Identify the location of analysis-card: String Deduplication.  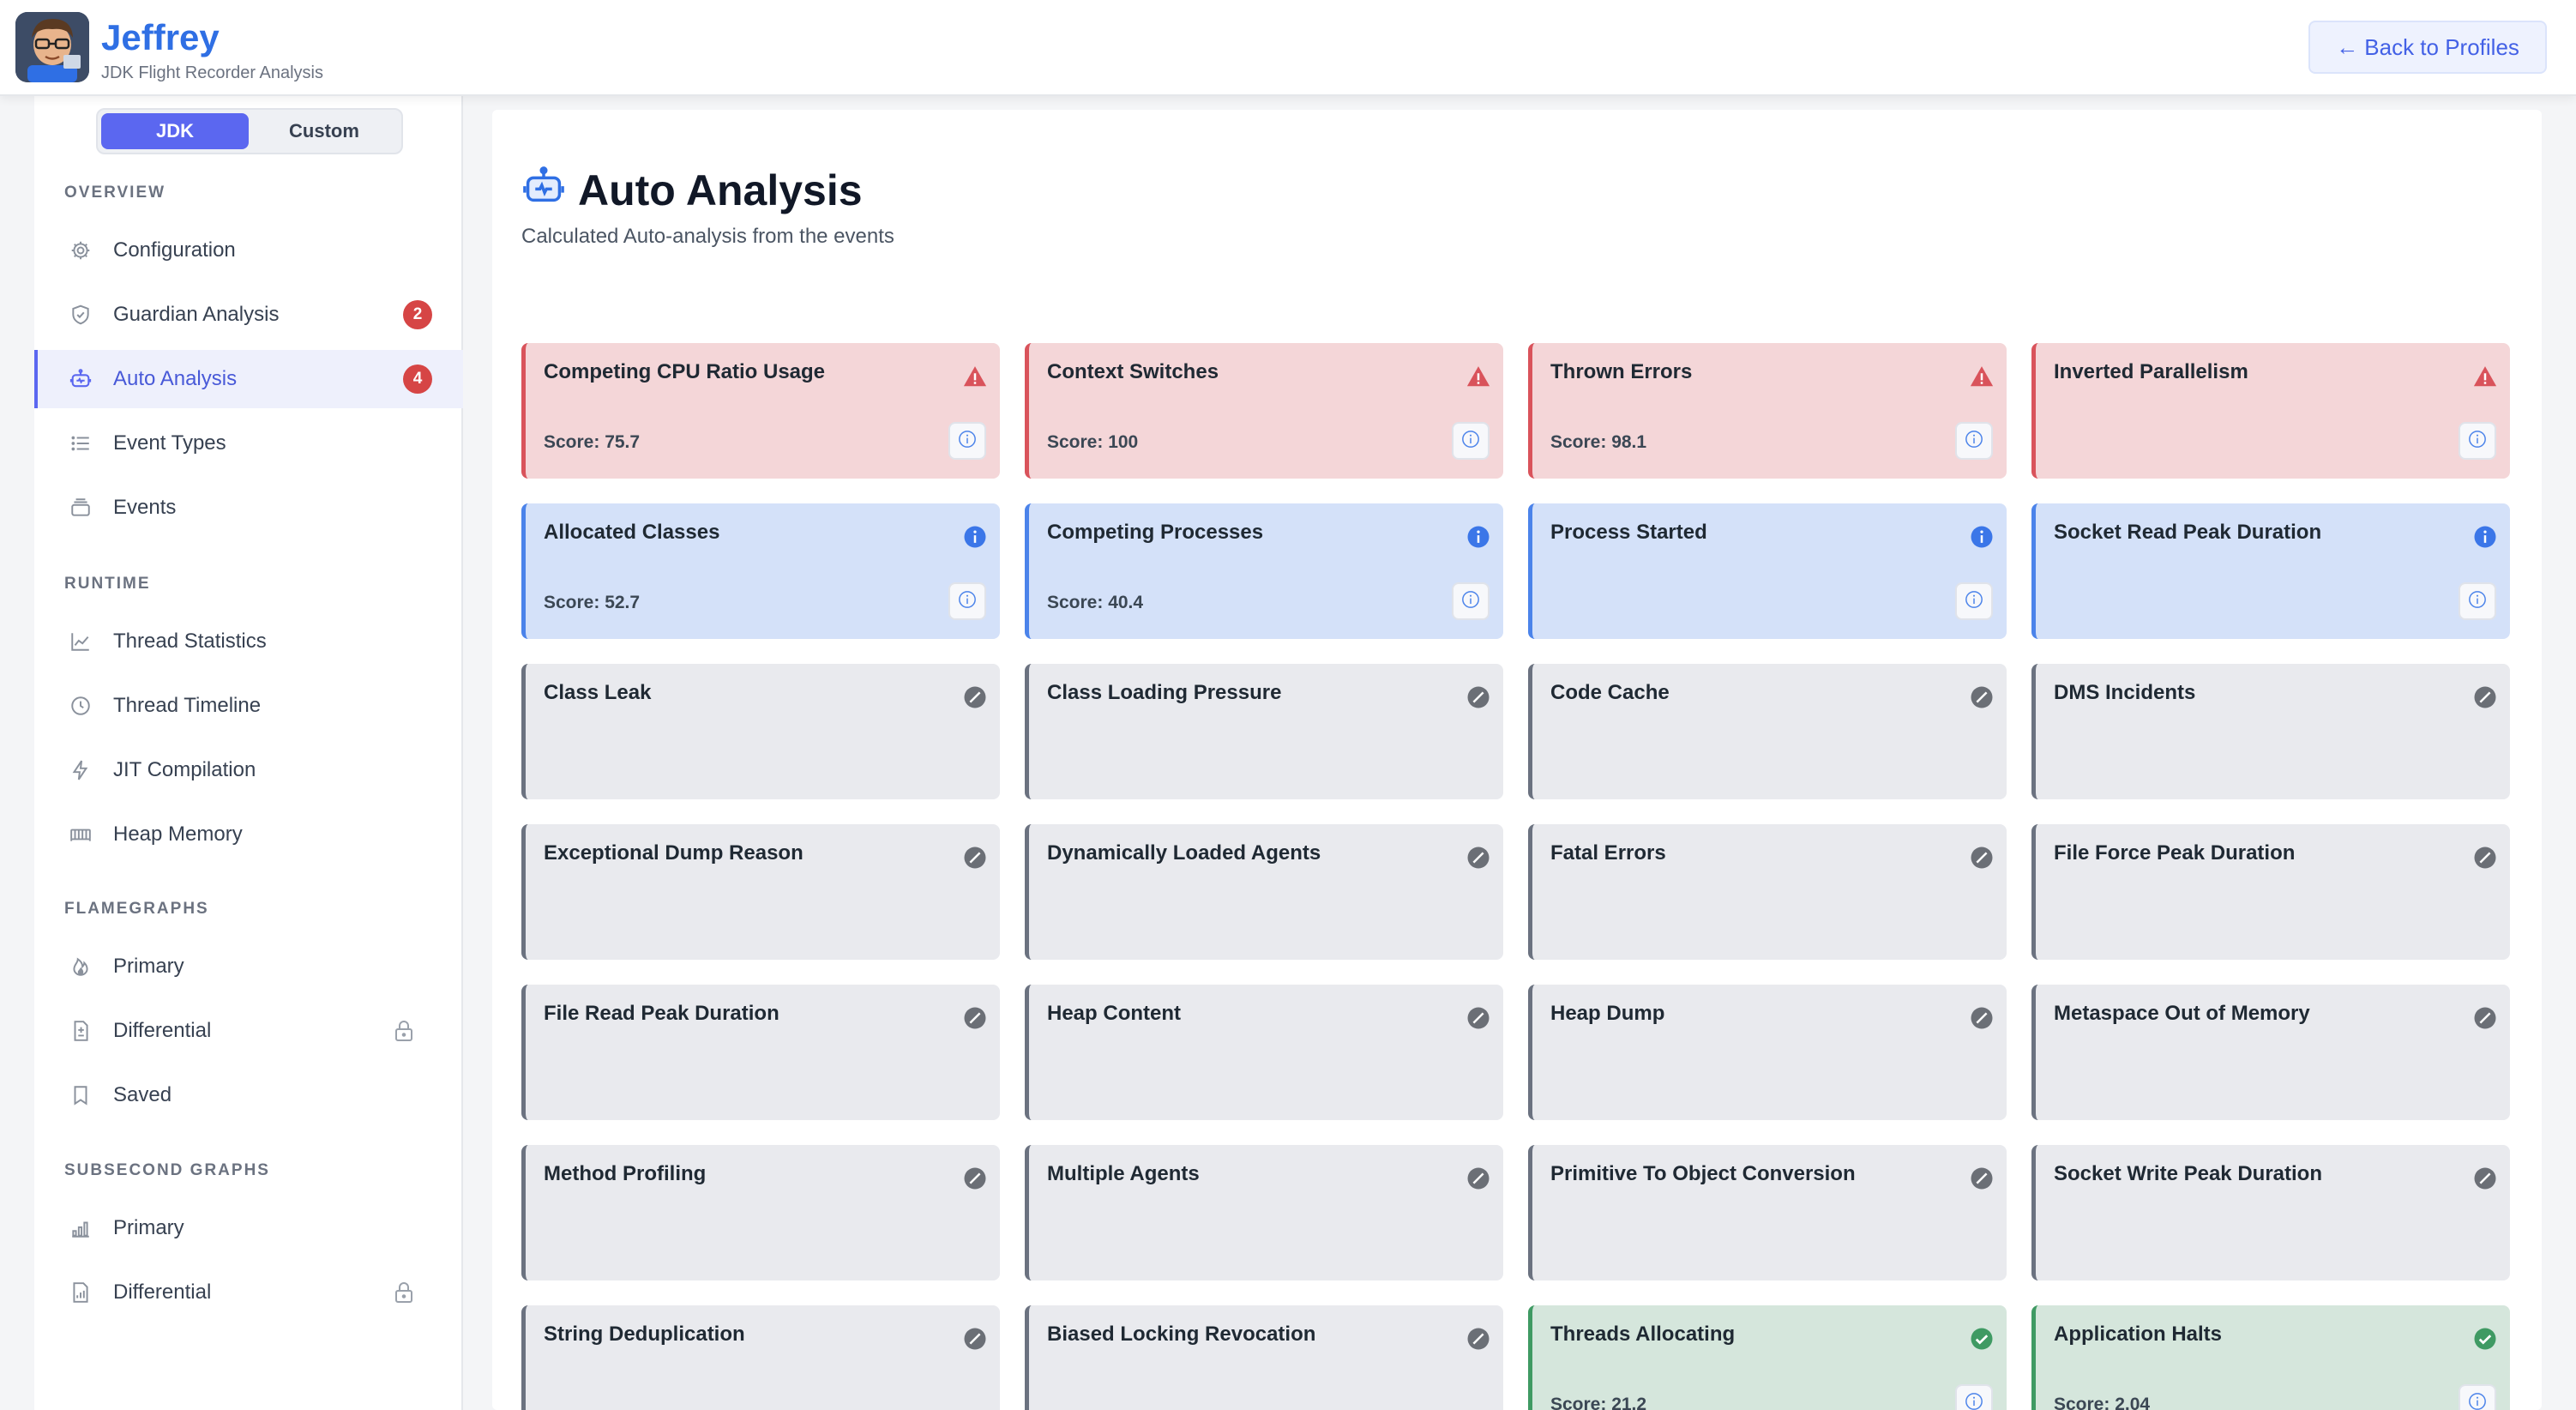
(760, 1357).